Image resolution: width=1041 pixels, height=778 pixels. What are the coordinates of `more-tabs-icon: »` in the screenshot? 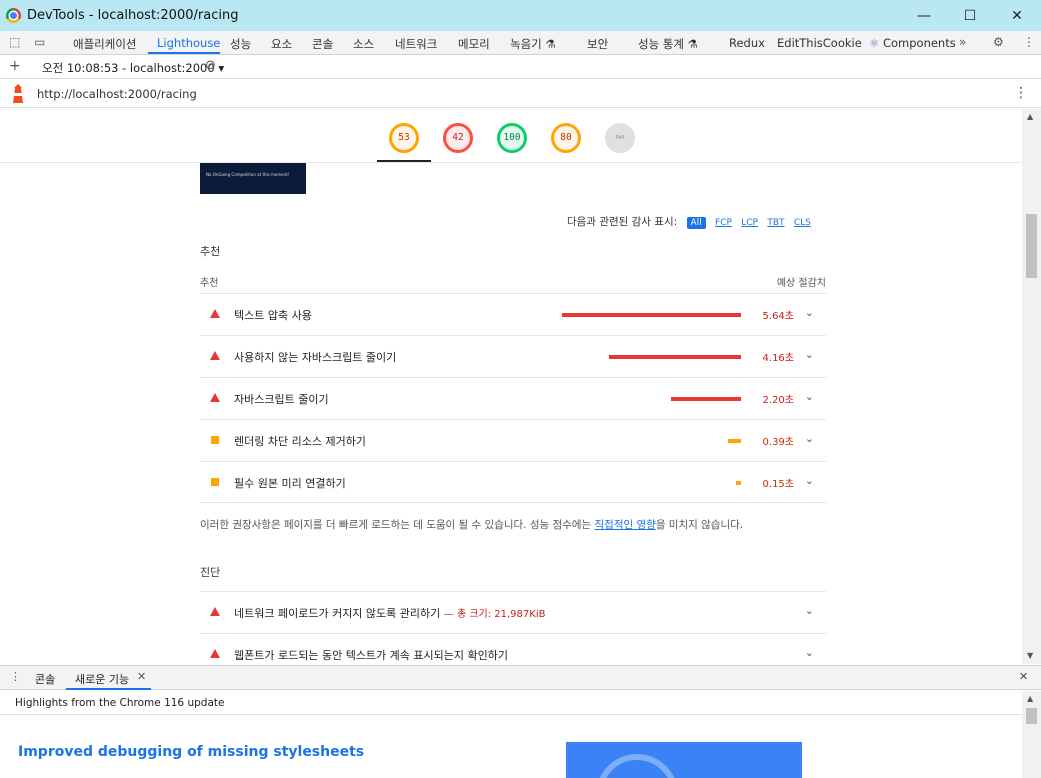 It's located at (962, 42).